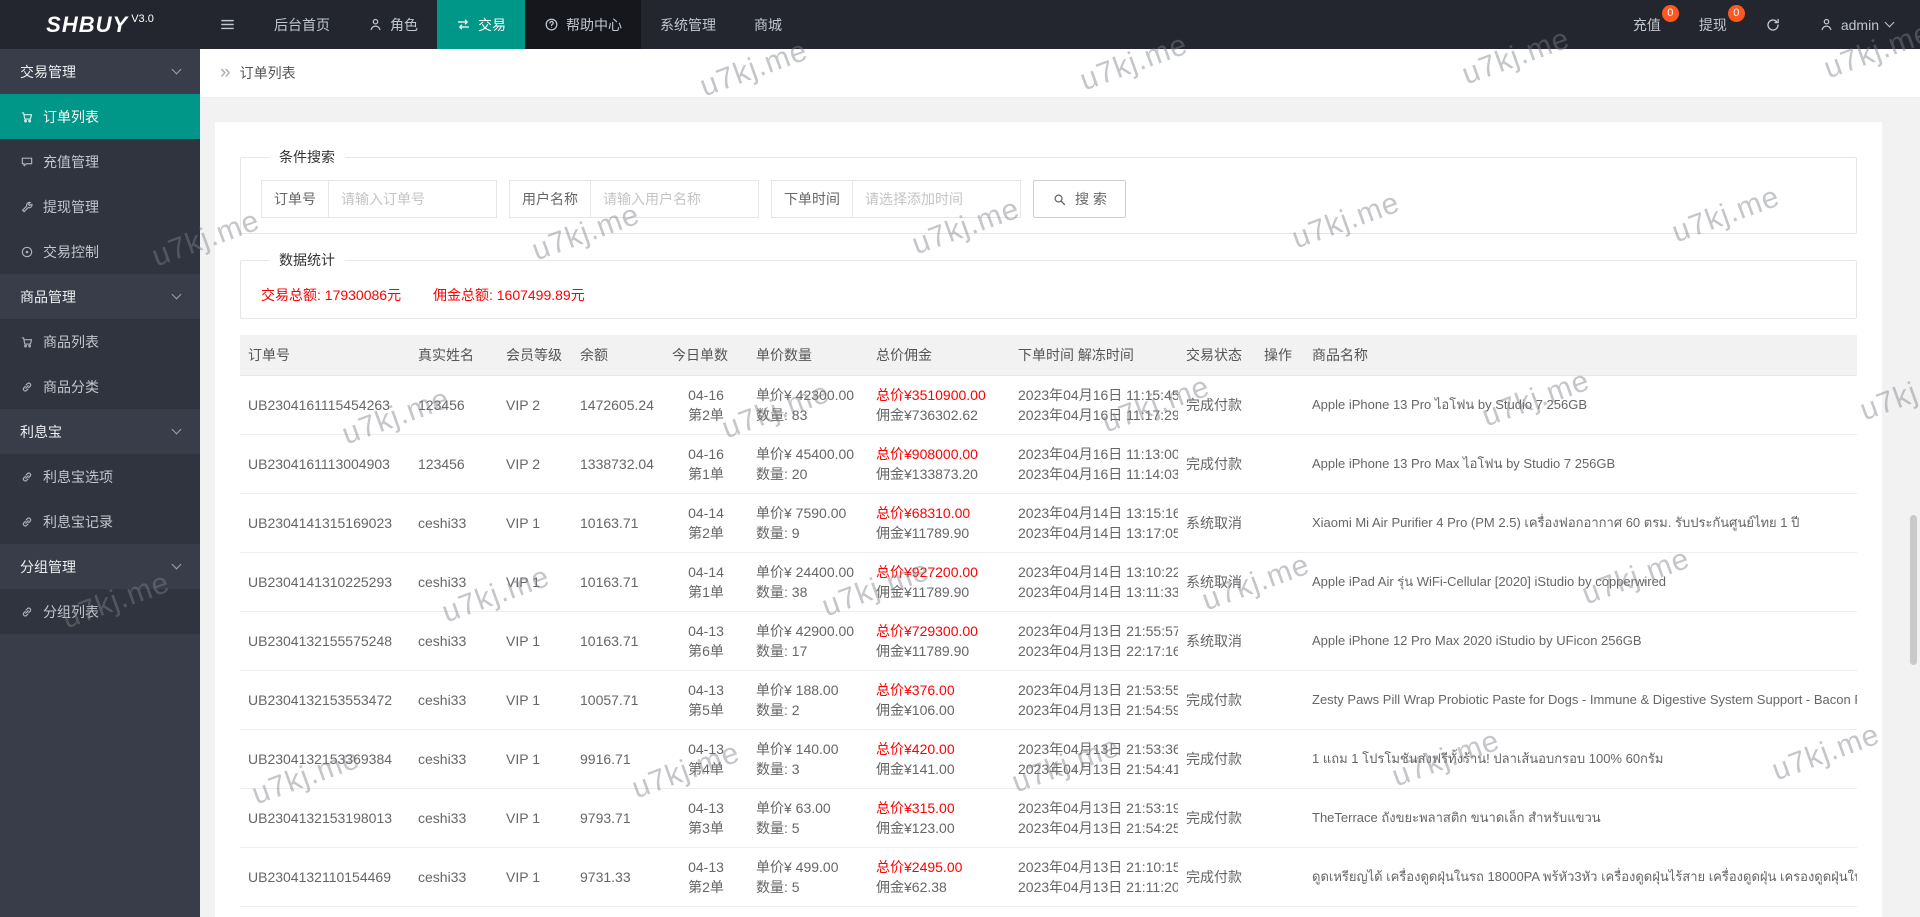 This screenshot has width=1920, height=917. What do you see at coordinates (1098, 473) in the screenshot?
I see `unfreeze-time-text: 2023年04月16日 11:14:03` at bounding box center [1098, 473].